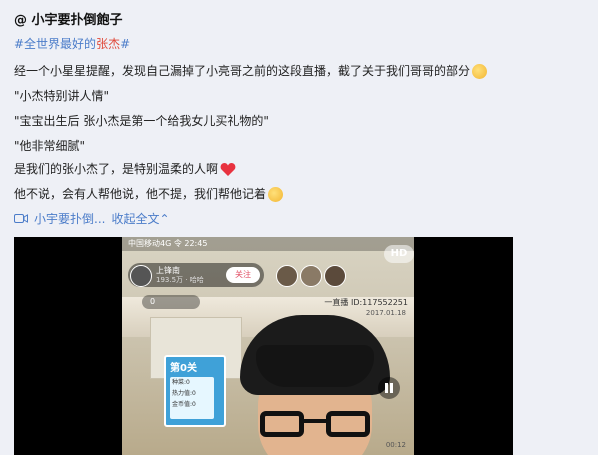  I want to click on pause-icon, so click(389, 388).